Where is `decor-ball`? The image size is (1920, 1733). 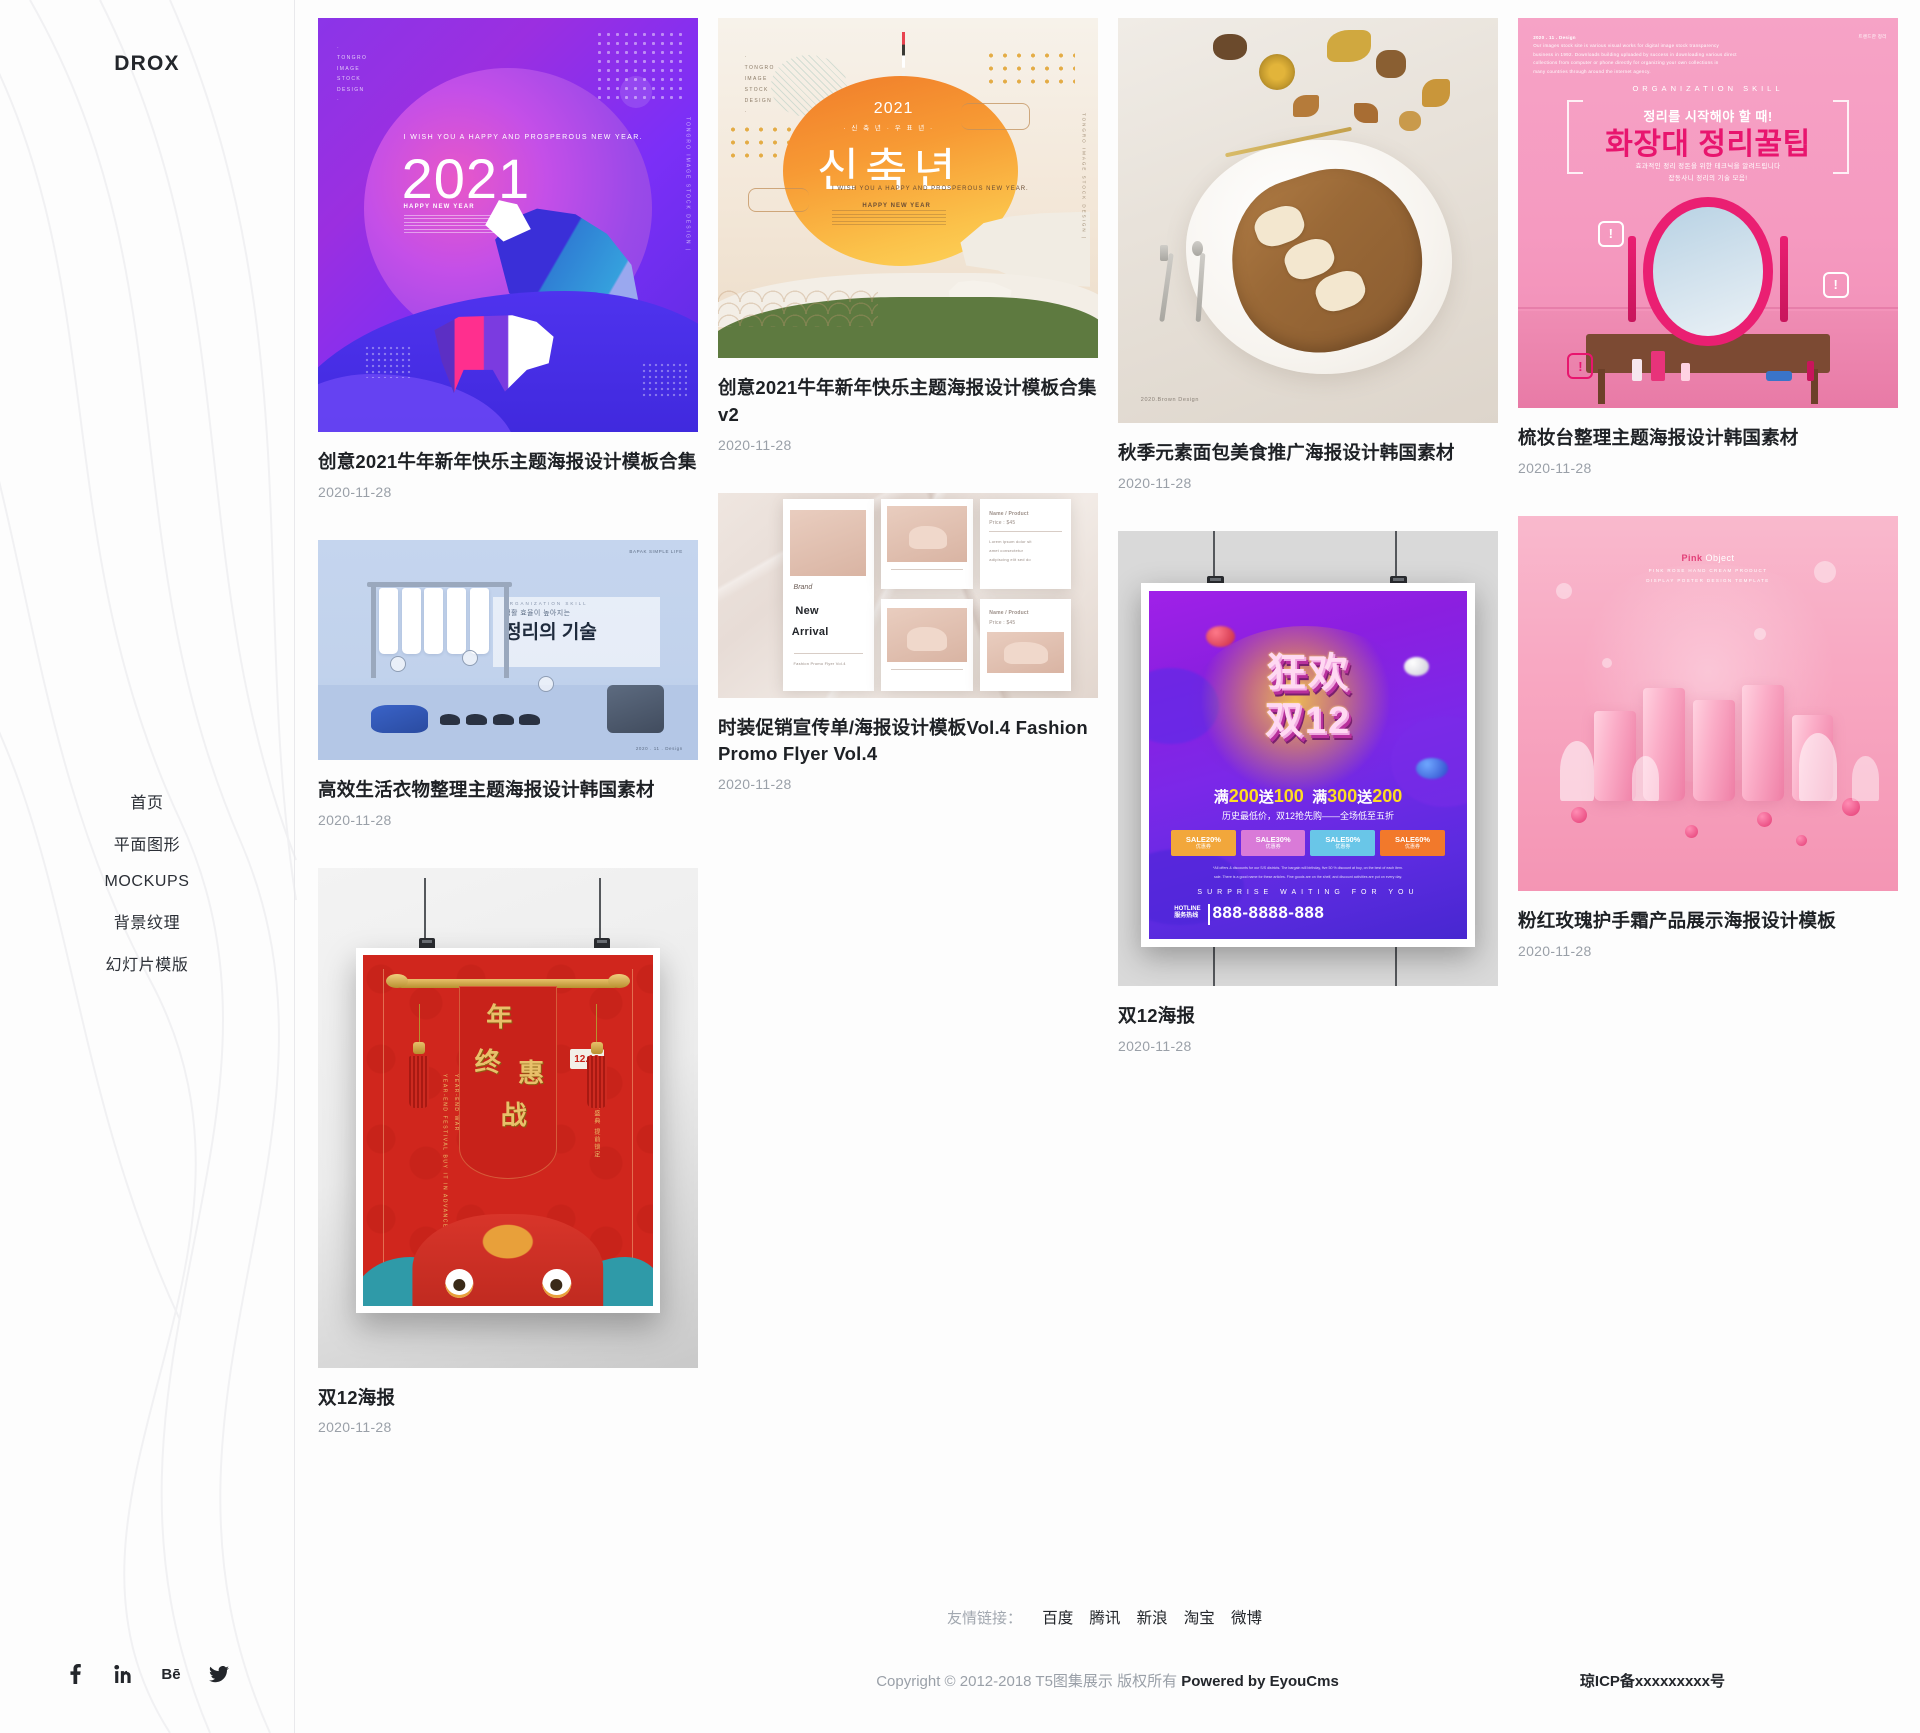
decor-ball is located at coordinates (1765, 820).